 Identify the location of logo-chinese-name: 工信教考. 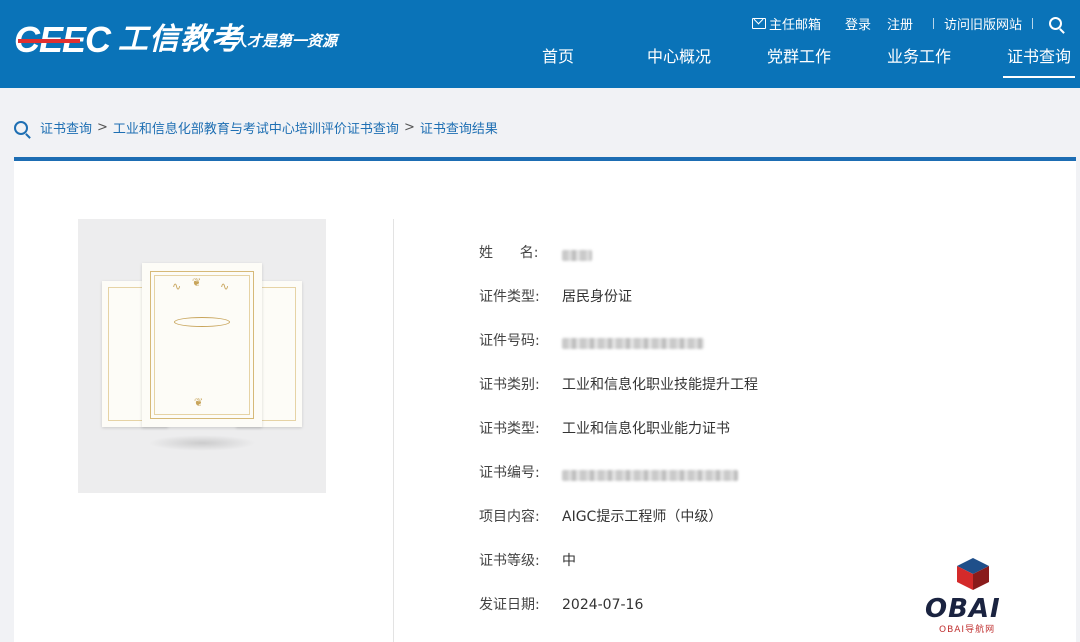
(180, 39).